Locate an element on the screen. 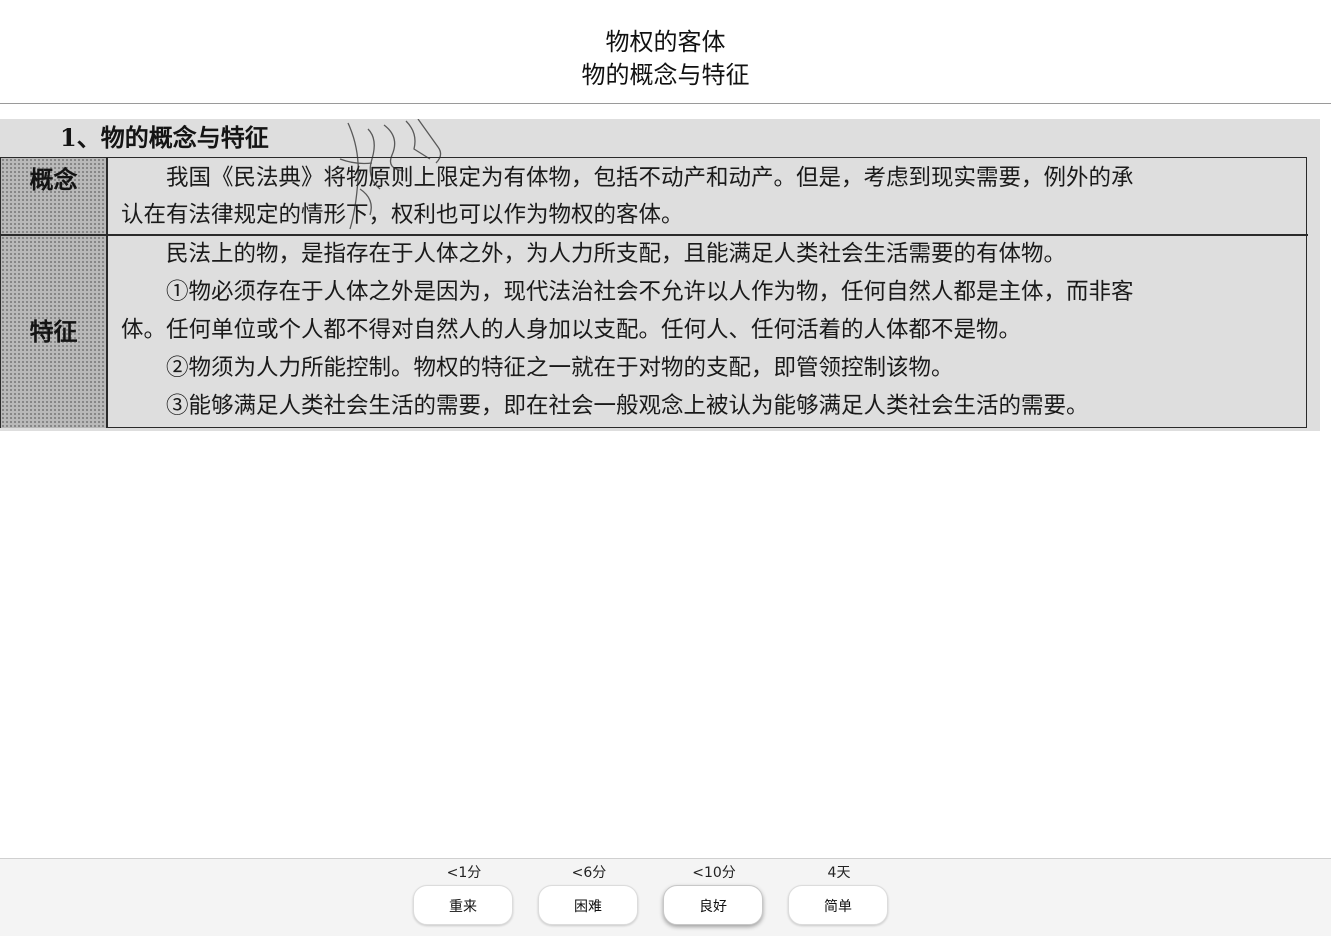 This screenshot has width=1331, height=936. concept-label: 概念 is located at coordinates (53, 179).